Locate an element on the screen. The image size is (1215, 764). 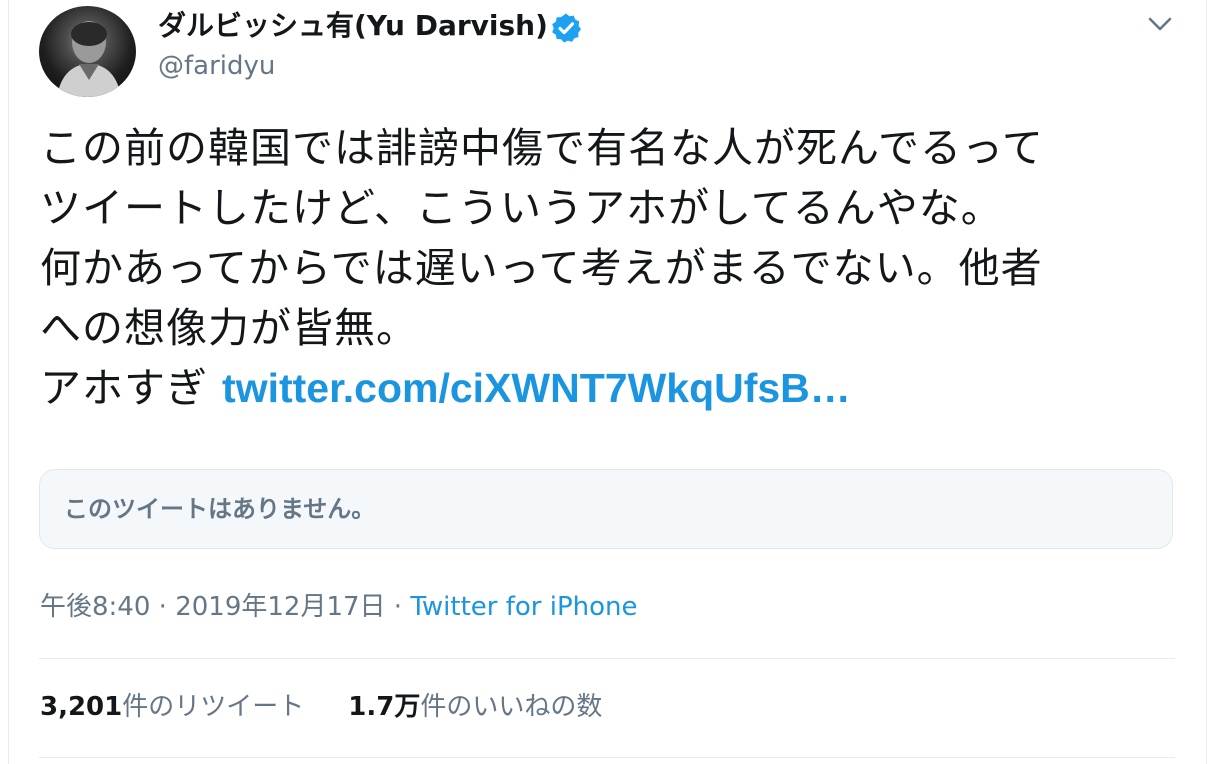
tweet-source-link: Twitter for iPhone is located at coordinates (523, 607).